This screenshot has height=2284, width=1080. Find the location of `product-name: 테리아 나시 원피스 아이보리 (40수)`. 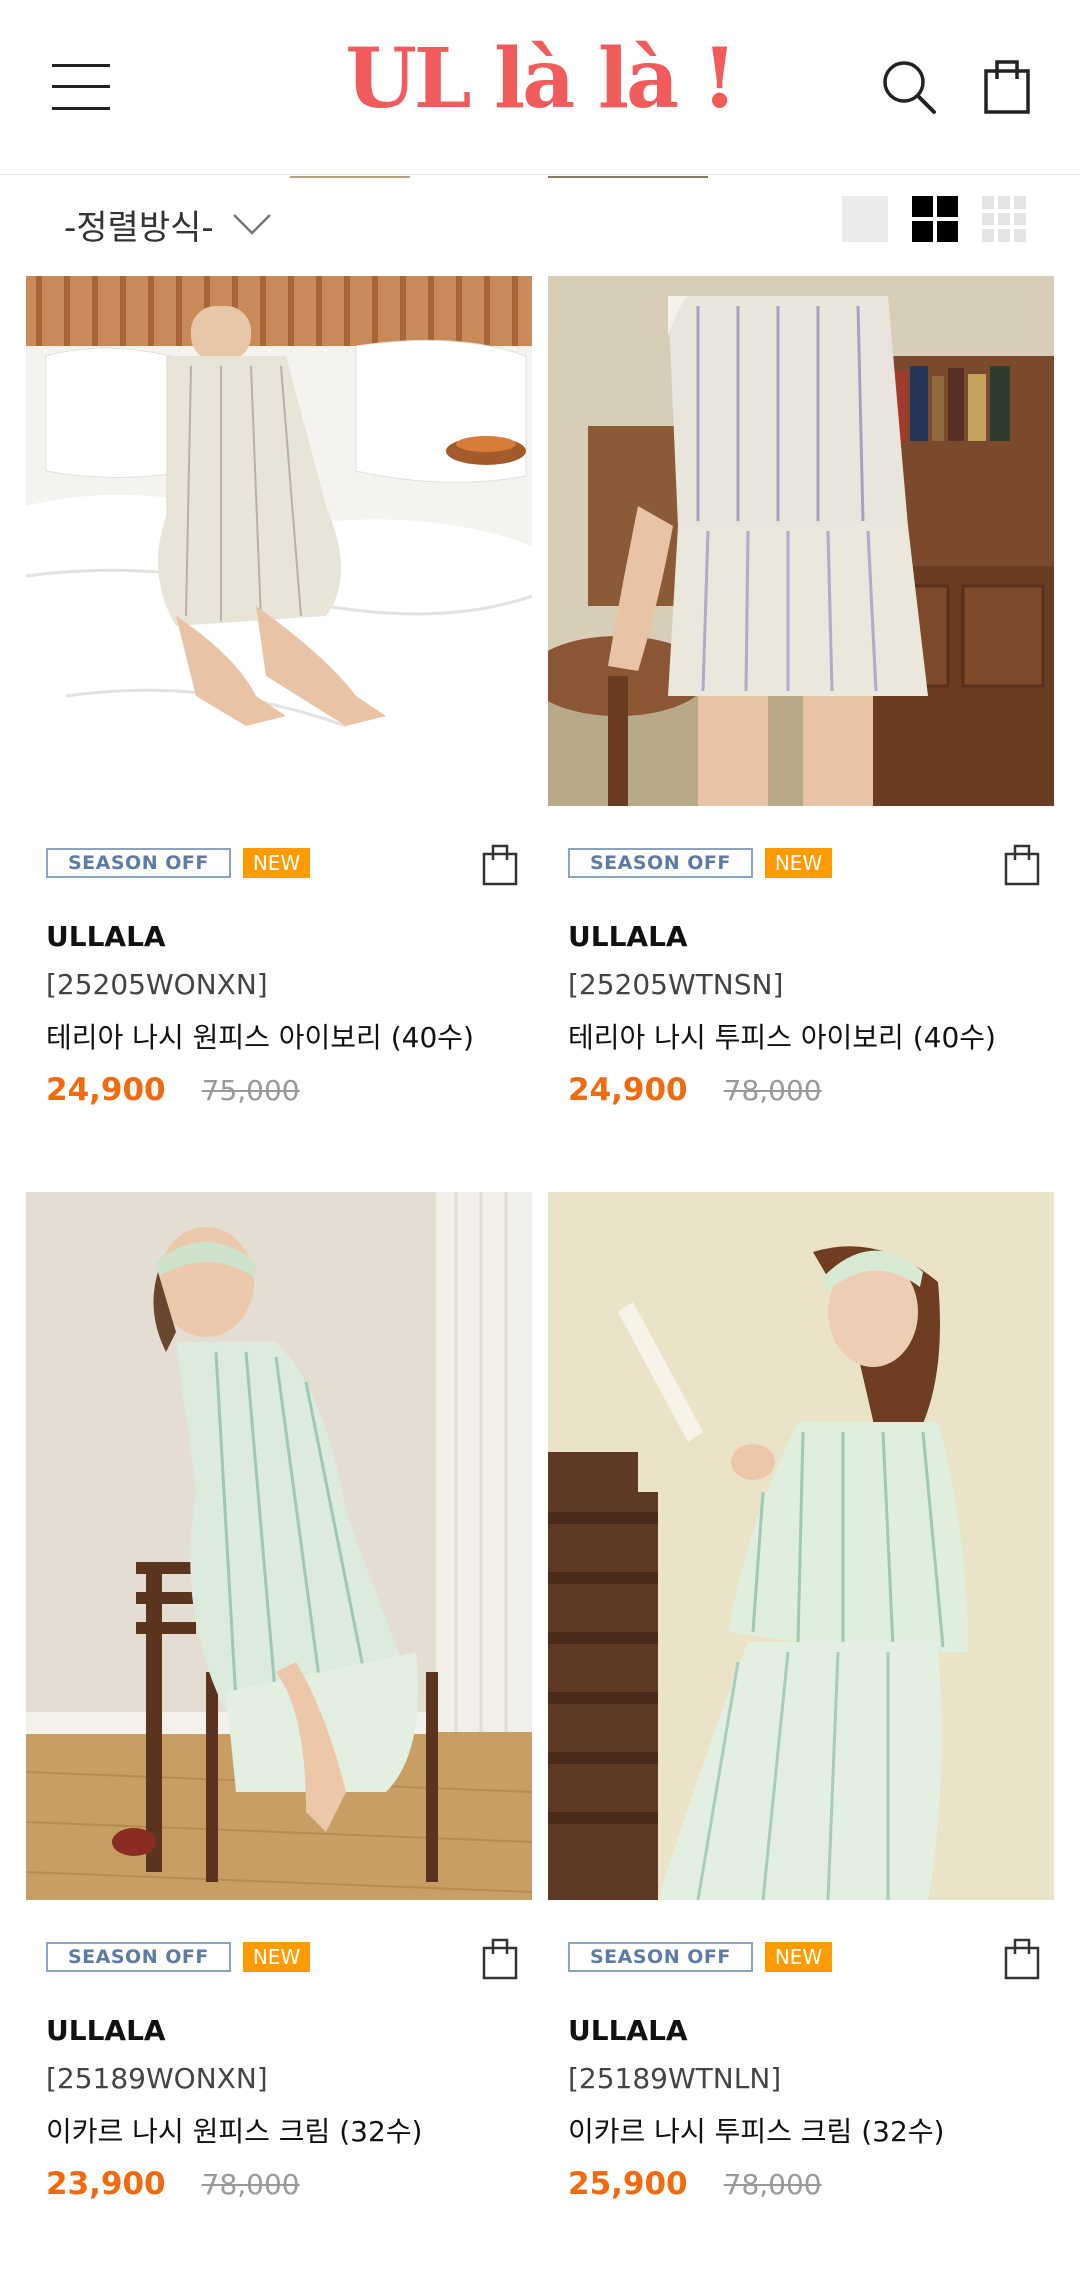

product-name: 테리아 나시 원피스 아이보리 (40수) is located at coordinates (260, 1036).